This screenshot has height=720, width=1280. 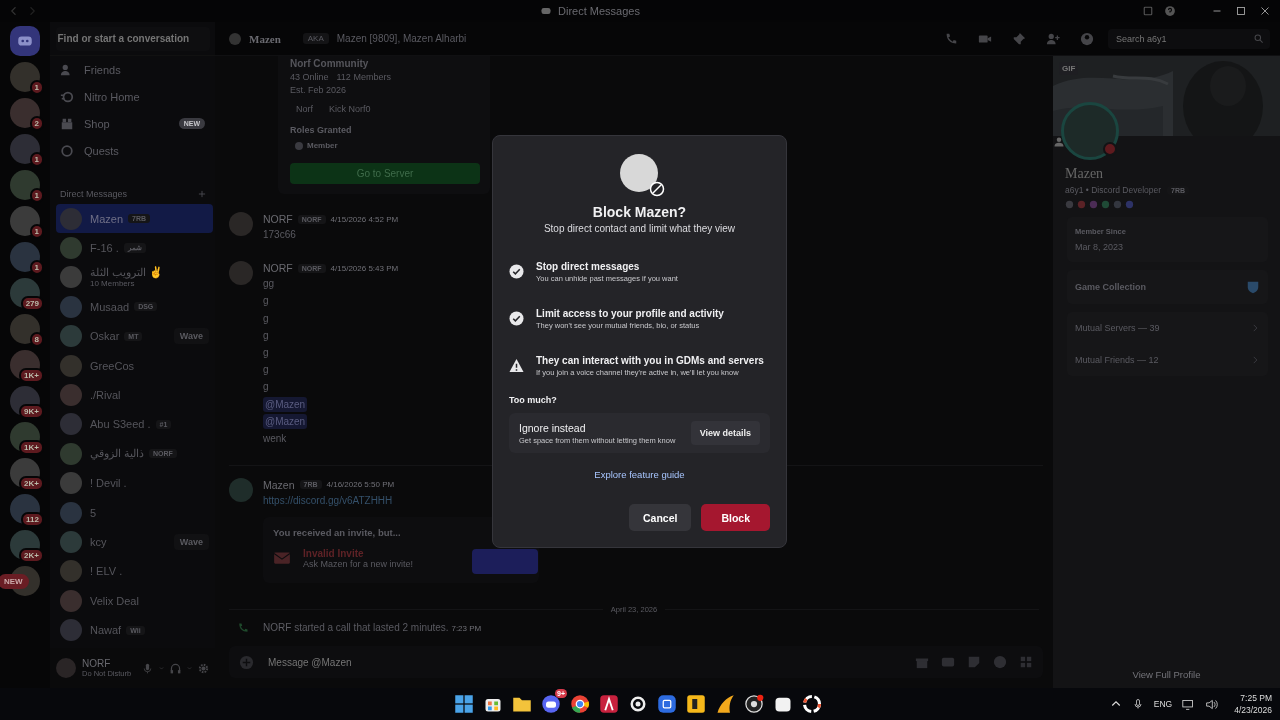 What do you see at coordinates (14, 581) in the screenshot?
I see `new-badge: NEW` at bounding box center [14, 581].